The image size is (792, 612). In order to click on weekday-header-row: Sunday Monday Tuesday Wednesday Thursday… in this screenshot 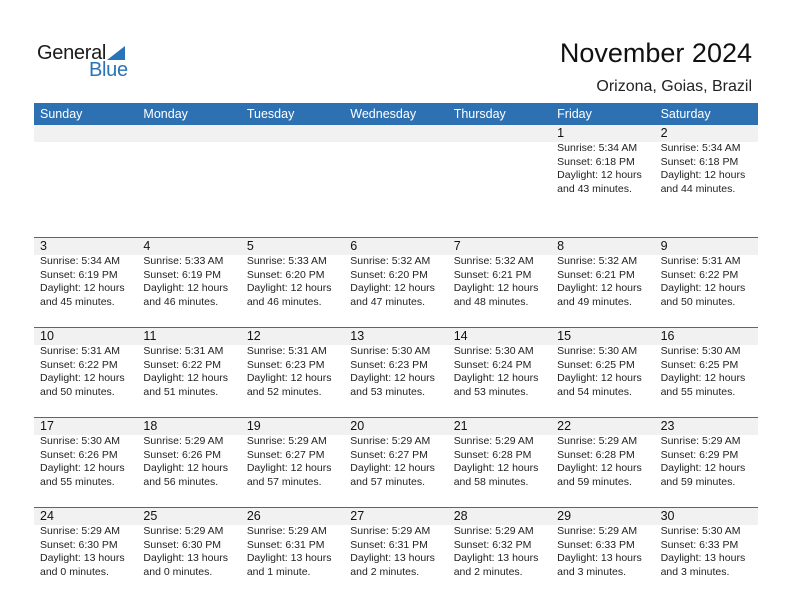, I will do `click(396, 114)`.